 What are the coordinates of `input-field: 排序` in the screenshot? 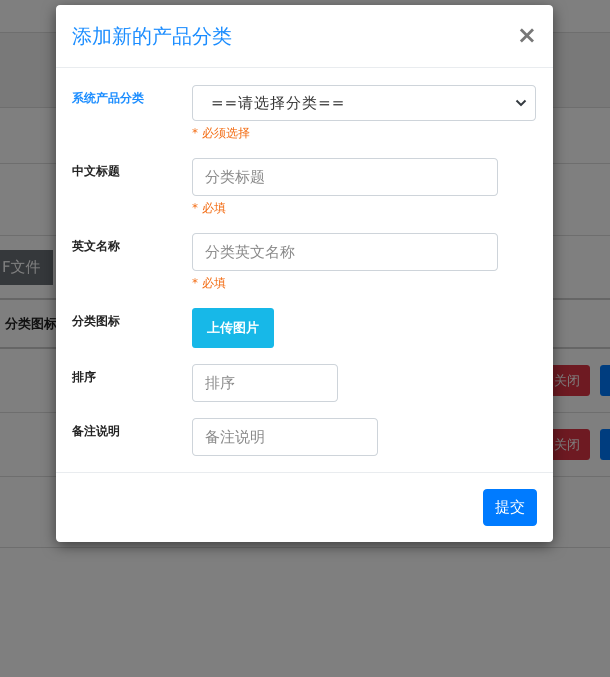 It's located at (265, 383).